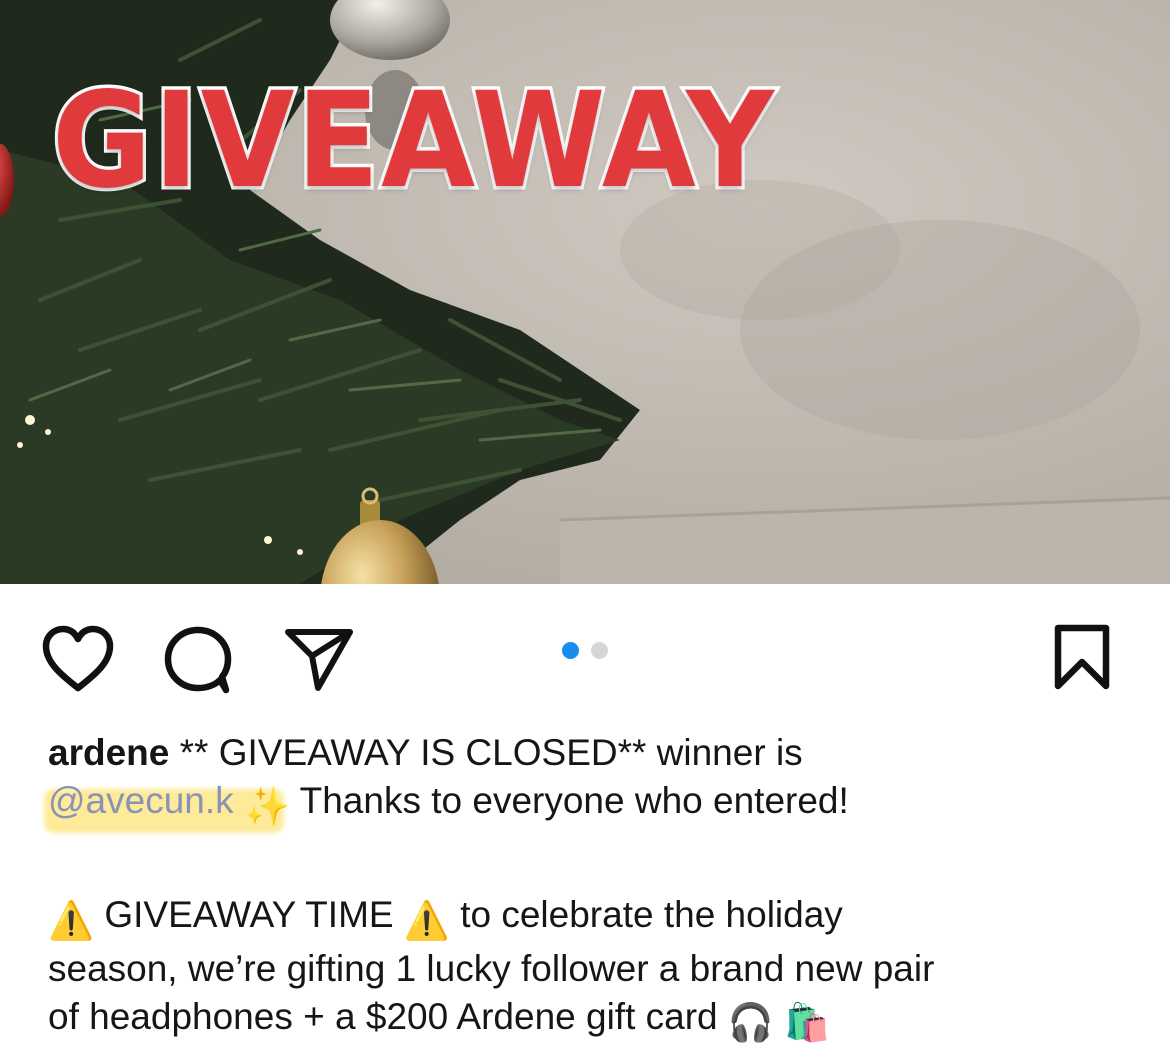  Describe the element at coordinates (319, 659) in the screenshot. I see `paper-plane-icon` at that location.